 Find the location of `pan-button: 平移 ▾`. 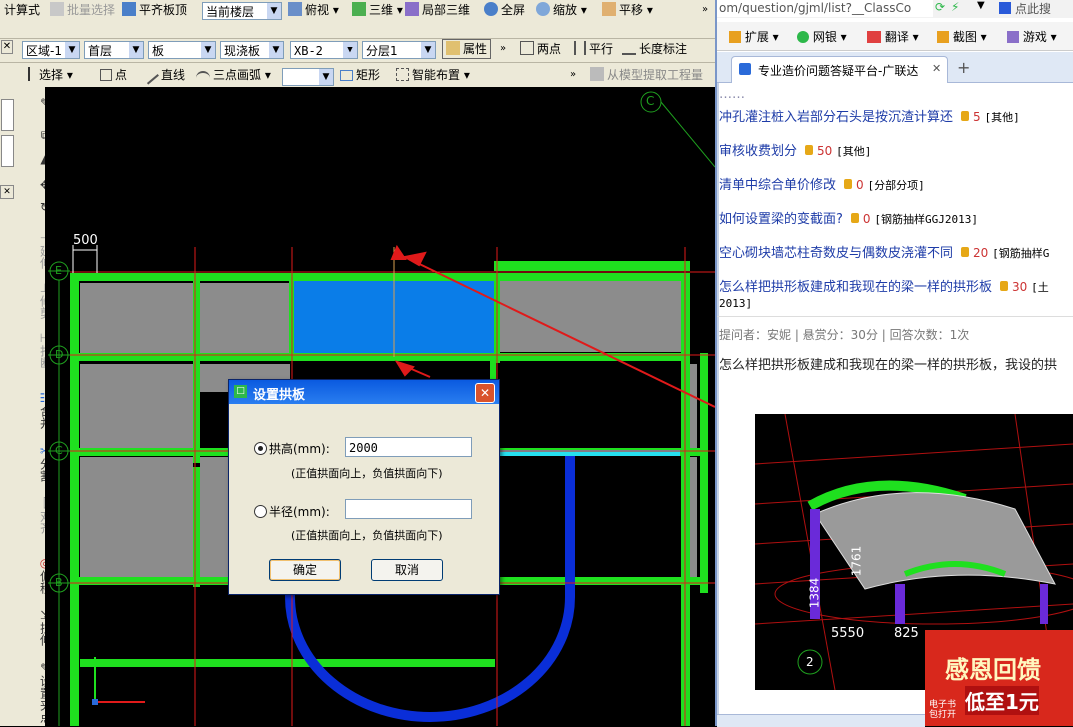

pan-button: 平移 ▾ is located at coordinates (627, 10).